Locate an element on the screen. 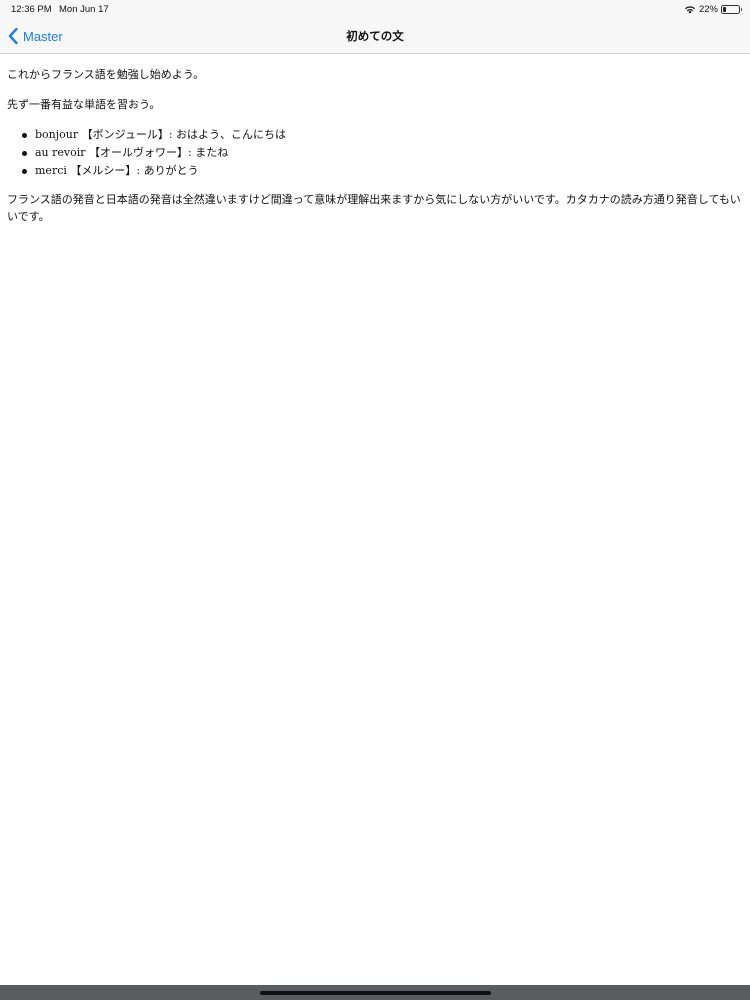  home-indicator is located at coordinates (375, 993).